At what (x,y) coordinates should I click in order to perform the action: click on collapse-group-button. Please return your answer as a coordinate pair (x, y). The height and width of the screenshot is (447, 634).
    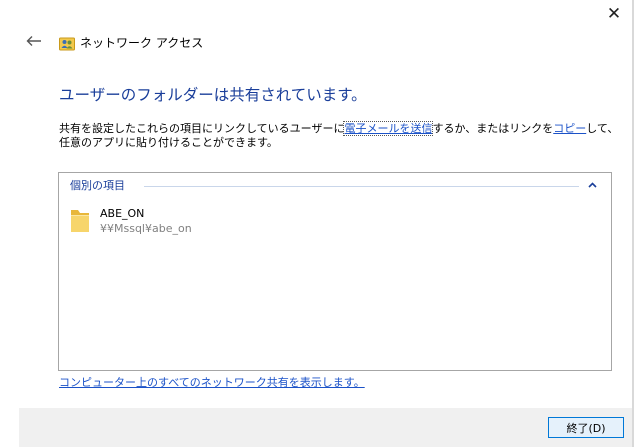
    Looking at the image, I should click on (592, 185).